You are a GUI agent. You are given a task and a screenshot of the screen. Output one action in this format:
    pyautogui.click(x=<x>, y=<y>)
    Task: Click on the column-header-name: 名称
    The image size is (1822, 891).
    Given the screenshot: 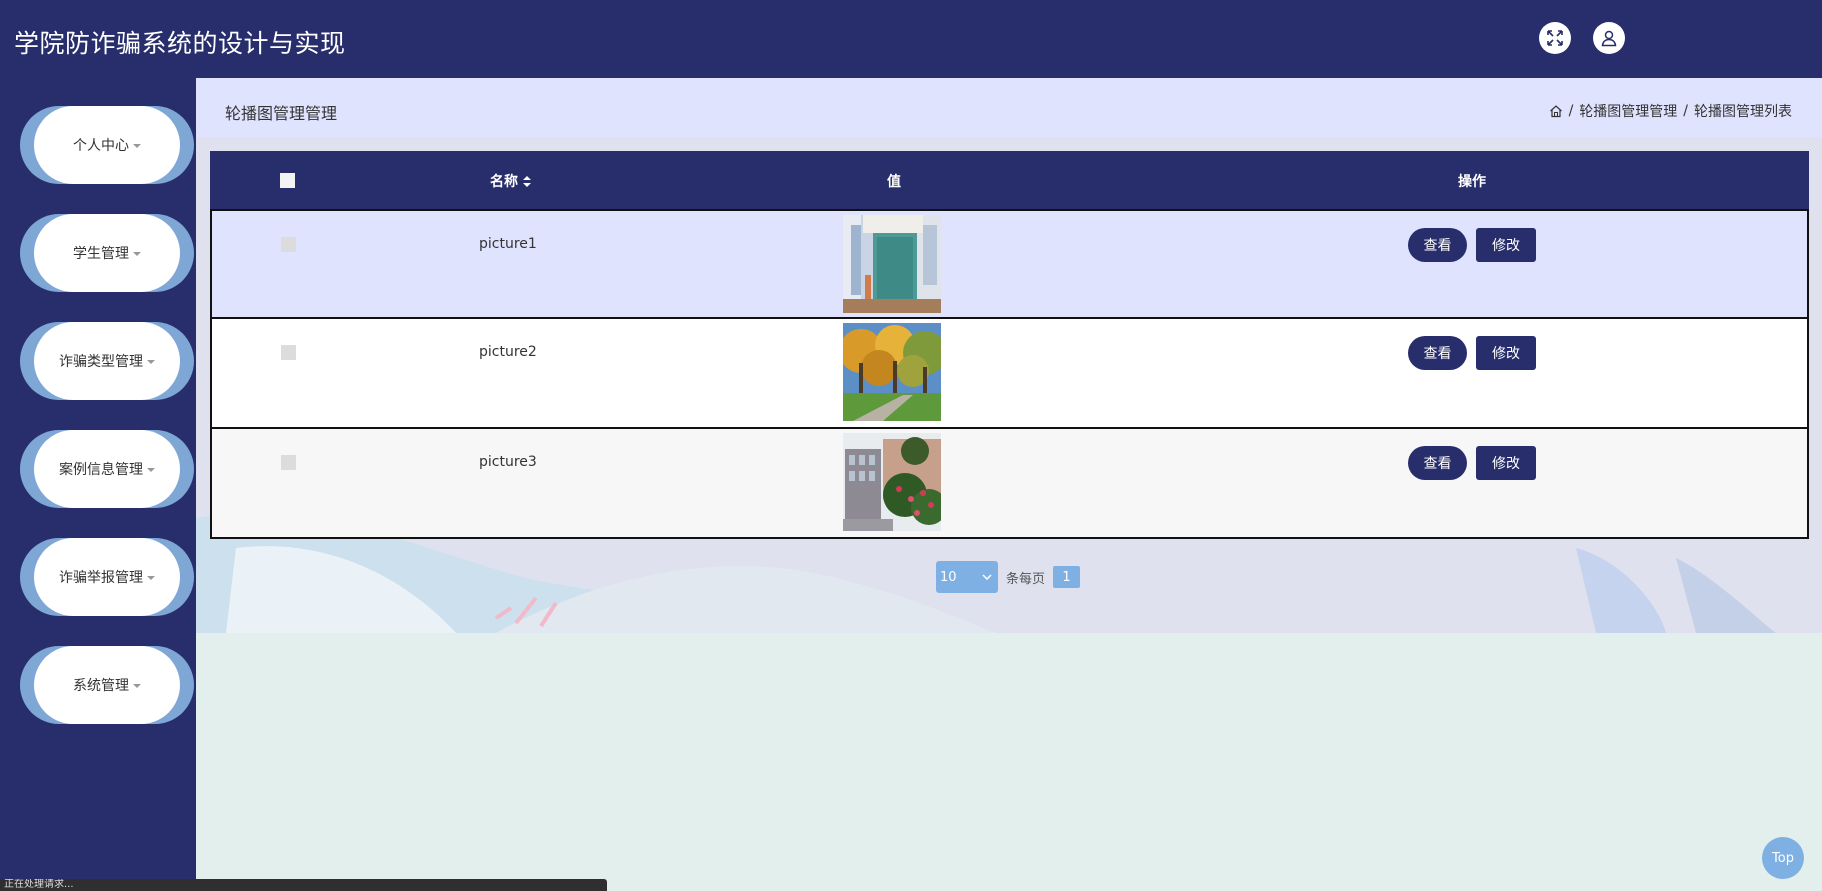 What is the action you would take?
    pyautogui.click(x=510, y=181)
    